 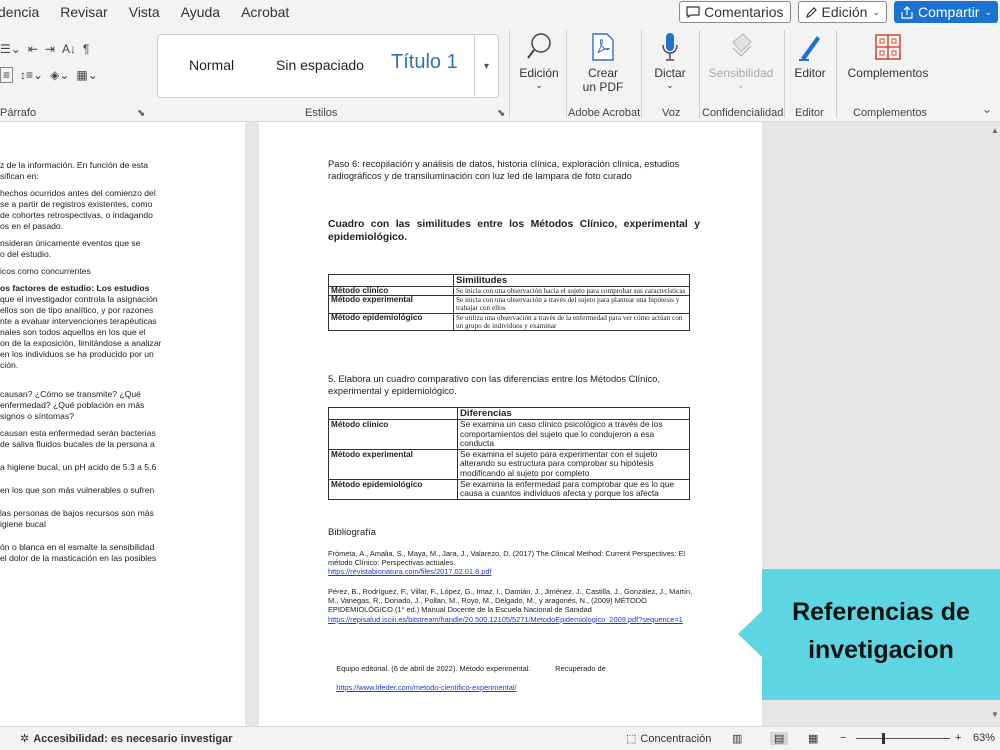 What do you see at coordinates (670, 73) in the screenshot?
I see `dictate-label: Dictar` at bounding box center [670, 73].